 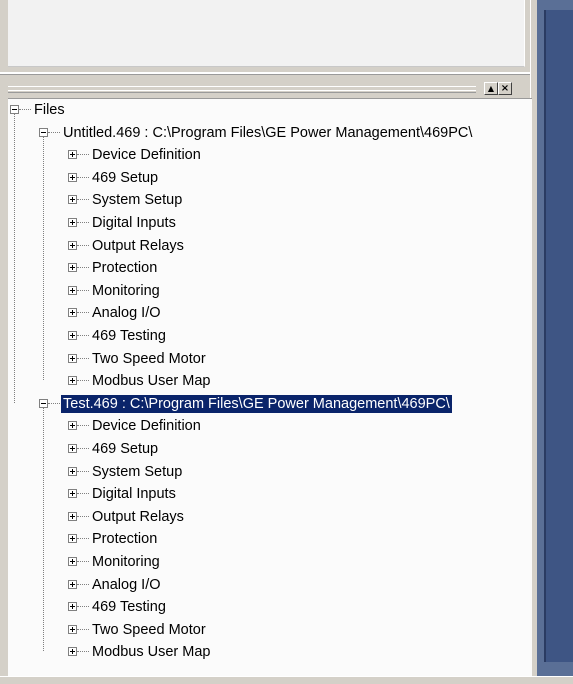 I want to click on tree-item-analog-i-o-label: Analog I/O, so click(x=126, y=584).